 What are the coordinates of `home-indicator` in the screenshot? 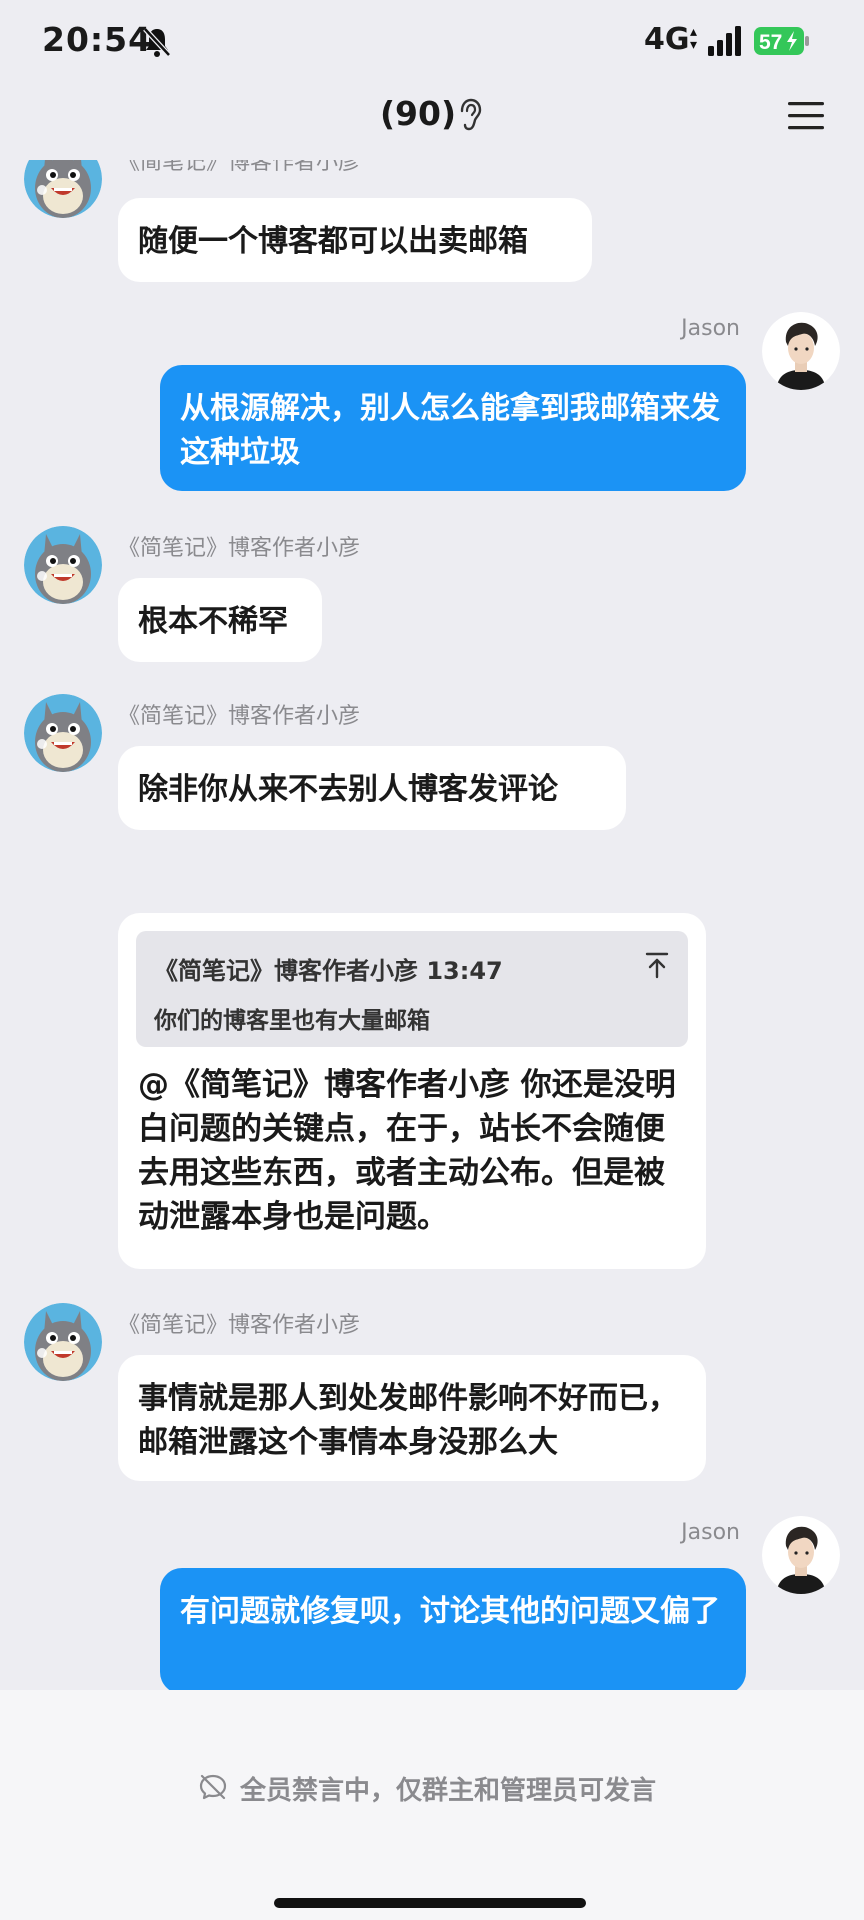 It's located at (430, 1903).